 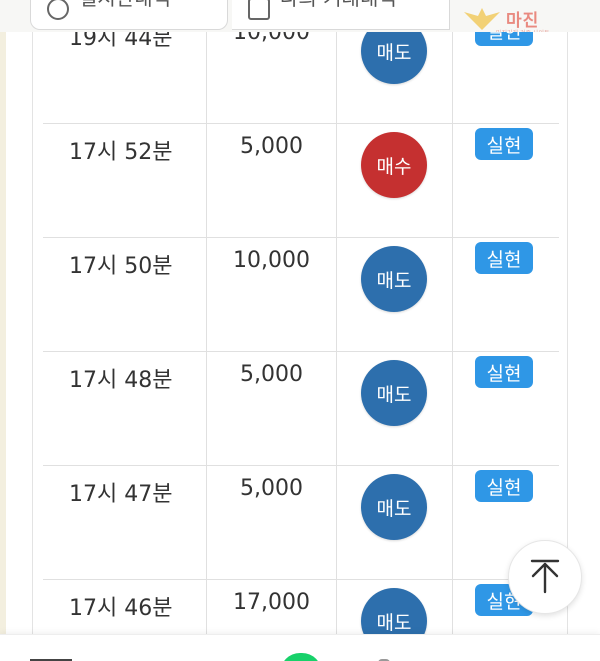 What do you see at coordinates (301, 181) in the screenshot?
I see `table-row: 17시 52분 5,000 매수 실현` at bounding box center [301, 181].